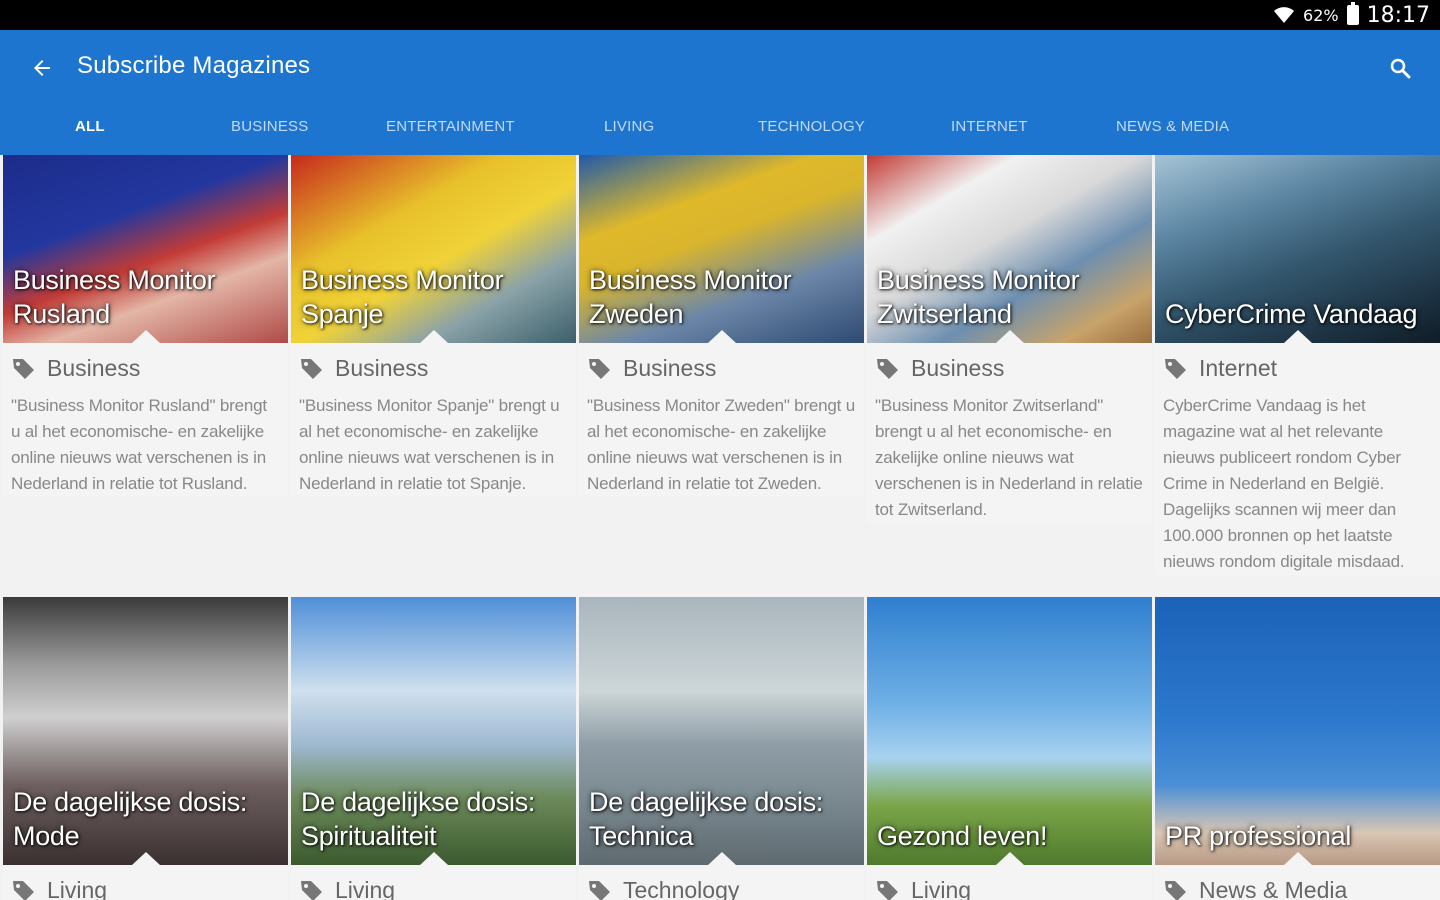 The image size is (1440, 900). What do you see at coordinates (269, 126) in the screenshot?
I see `tab-business: BUSINESS` at bounding box center [269, 126].